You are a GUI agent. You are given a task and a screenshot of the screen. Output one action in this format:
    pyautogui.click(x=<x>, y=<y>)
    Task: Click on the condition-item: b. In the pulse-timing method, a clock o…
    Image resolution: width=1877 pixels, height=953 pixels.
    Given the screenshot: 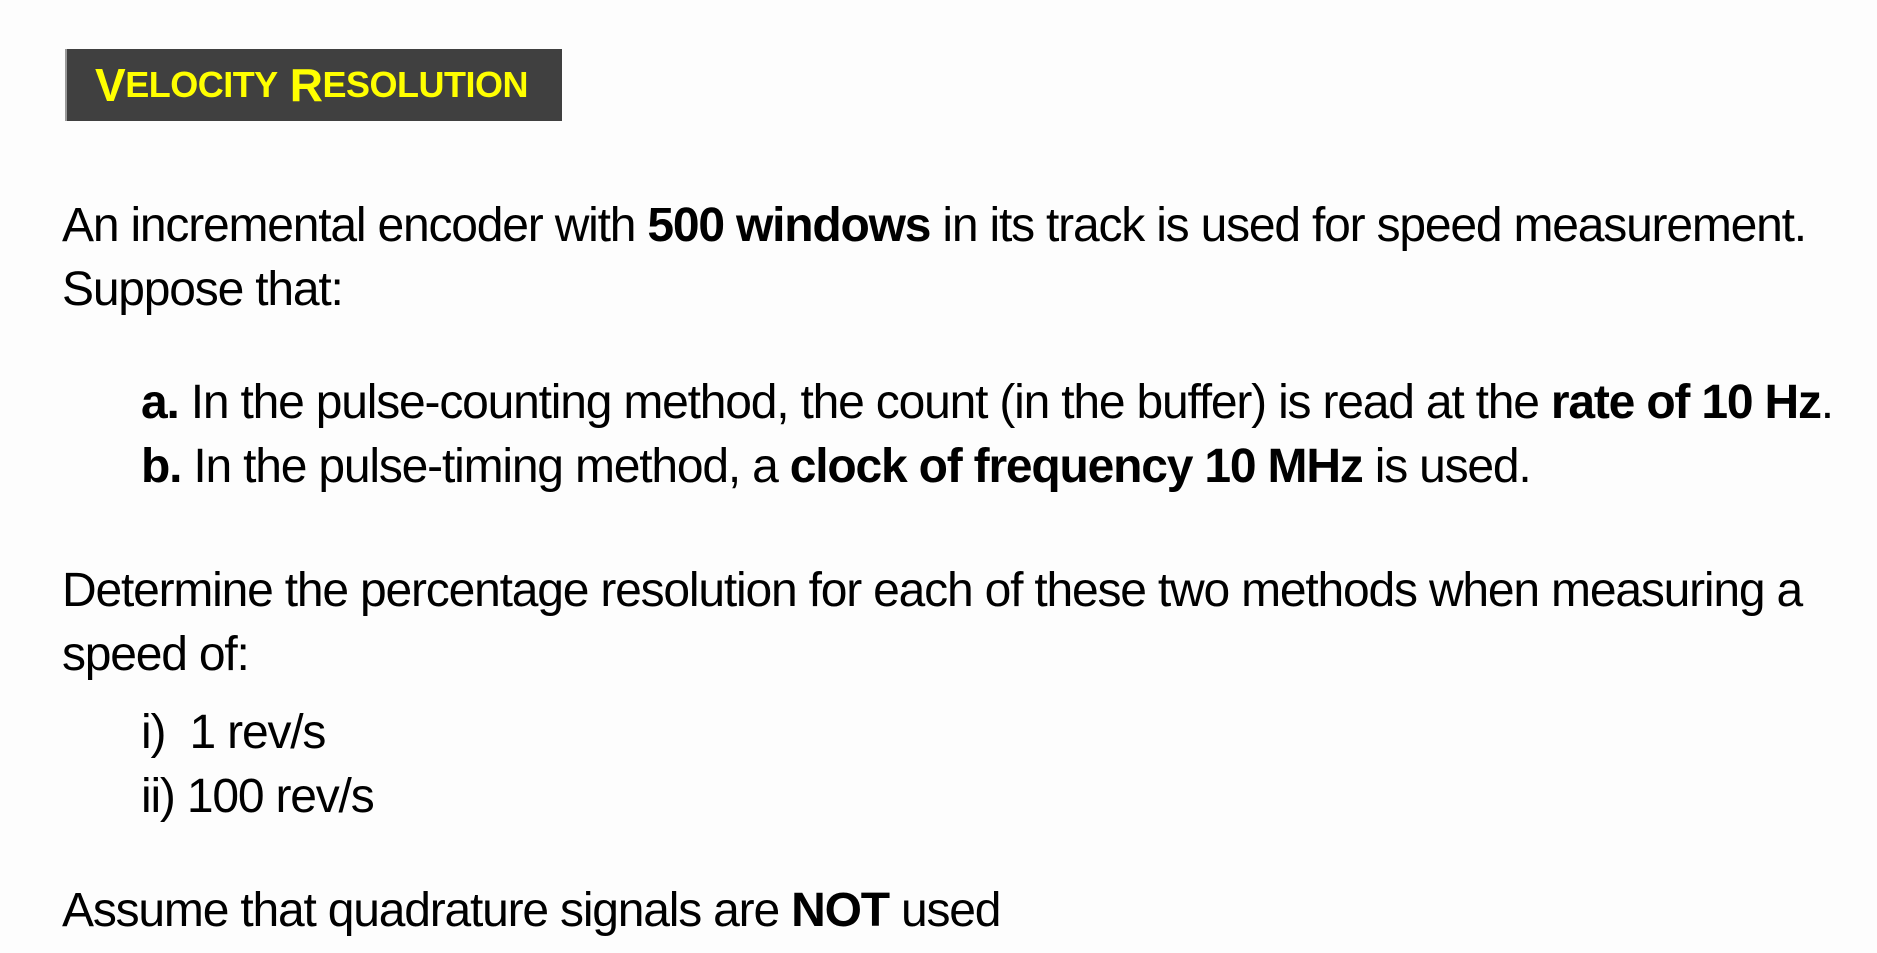 What is the action you would take?
    pyautogui.click(x=836, y=466)
    